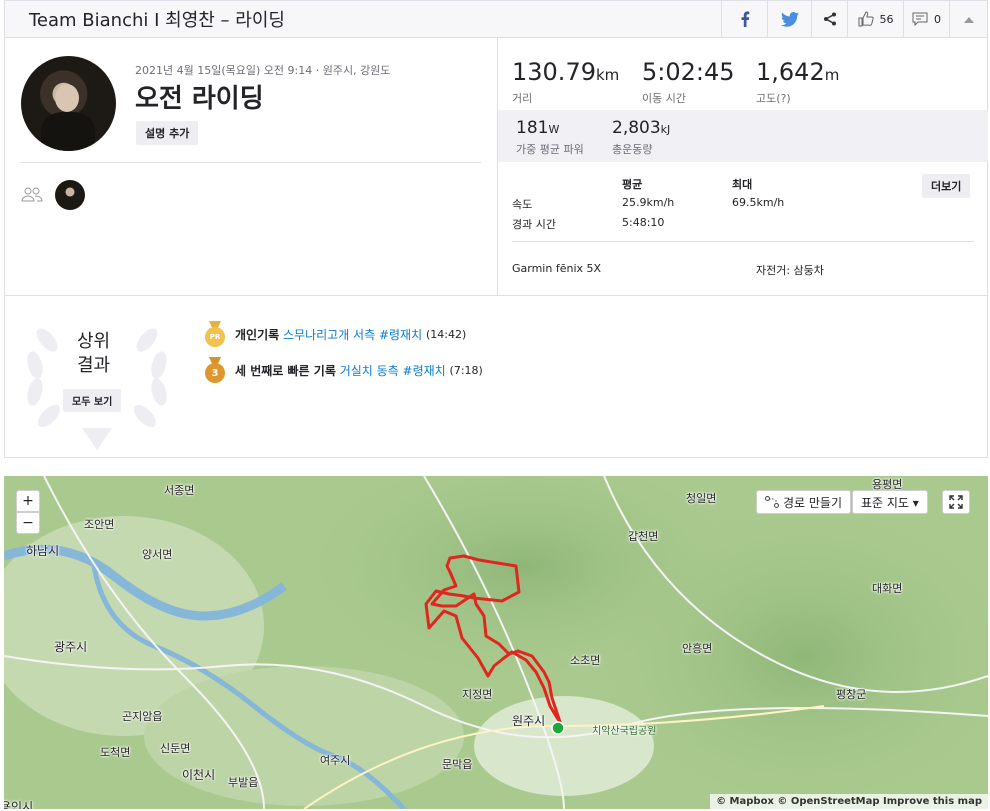  What do you see at coordinates (446, 334) in the screenshot?
I see `segment-time: (14:42)` at bounding box center [446, 334].